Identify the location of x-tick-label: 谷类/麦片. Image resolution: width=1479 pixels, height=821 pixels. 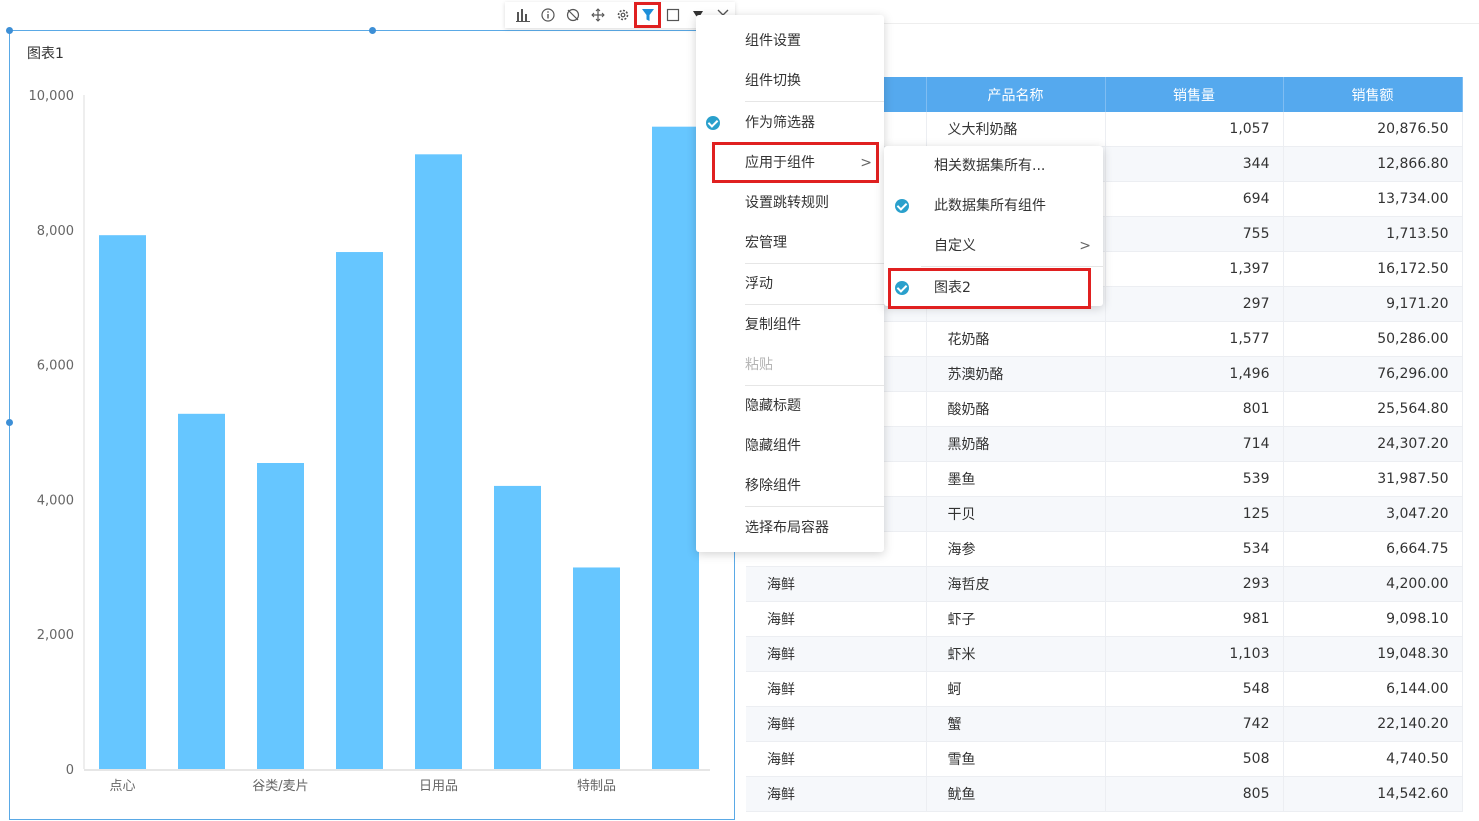
(280, 786).